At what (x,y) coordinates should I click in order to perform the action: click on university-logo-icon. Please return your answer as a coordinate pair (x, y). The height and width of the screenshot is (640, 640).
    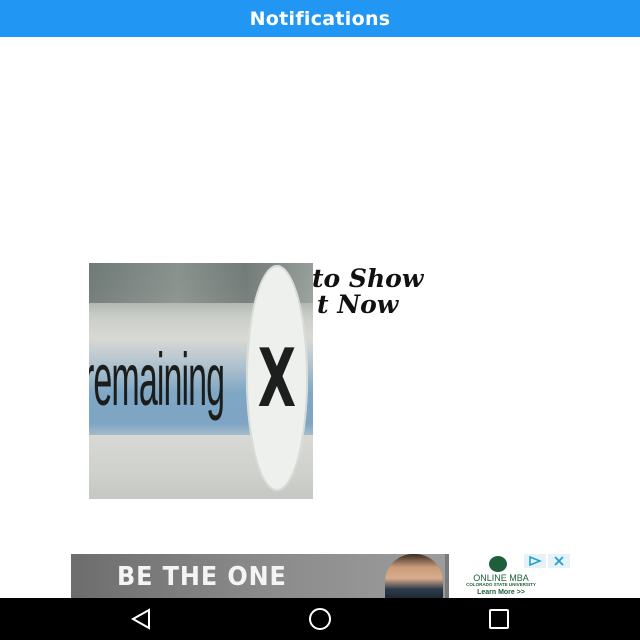
    Looking at the image, I should click on (498, 564).